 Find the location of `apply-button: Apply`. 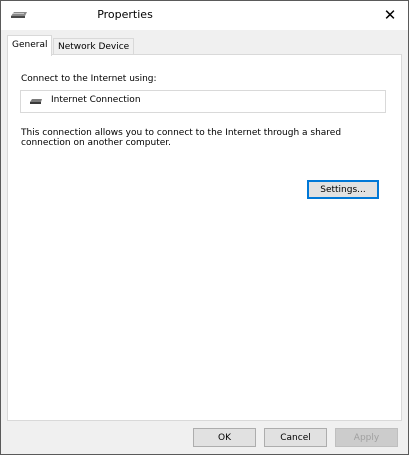

apply-button: Apply is located at coordinates (366, 437).